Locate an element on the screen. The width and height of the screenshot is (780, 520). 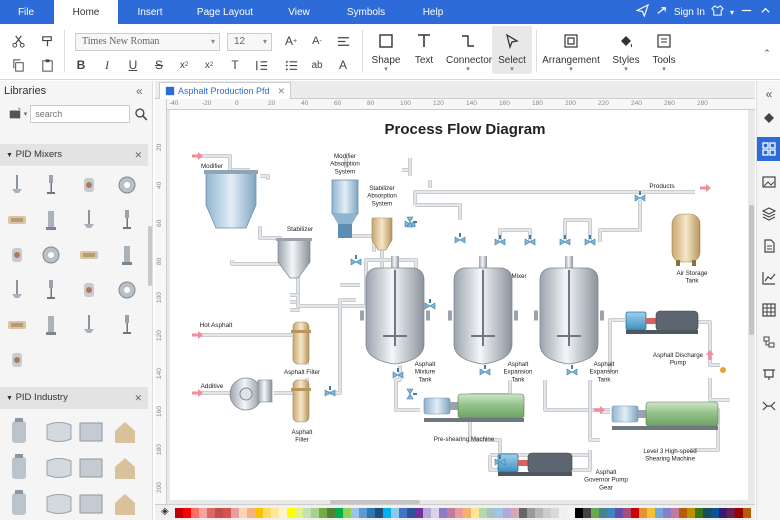
paste-icon is located at coordinates (47, 65).